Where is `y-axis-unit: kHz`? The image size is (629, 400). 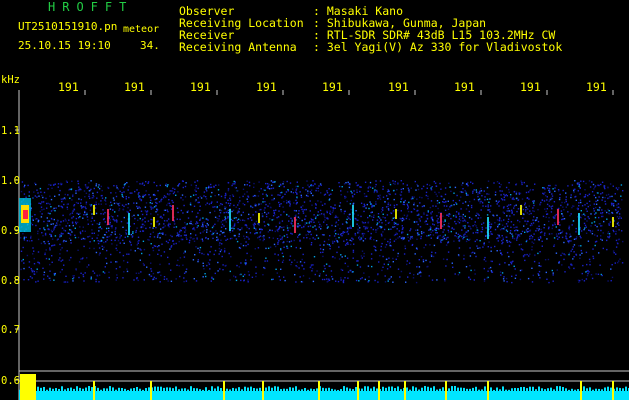
y-axis-unit: kHz is located at coordinates (10, 80).